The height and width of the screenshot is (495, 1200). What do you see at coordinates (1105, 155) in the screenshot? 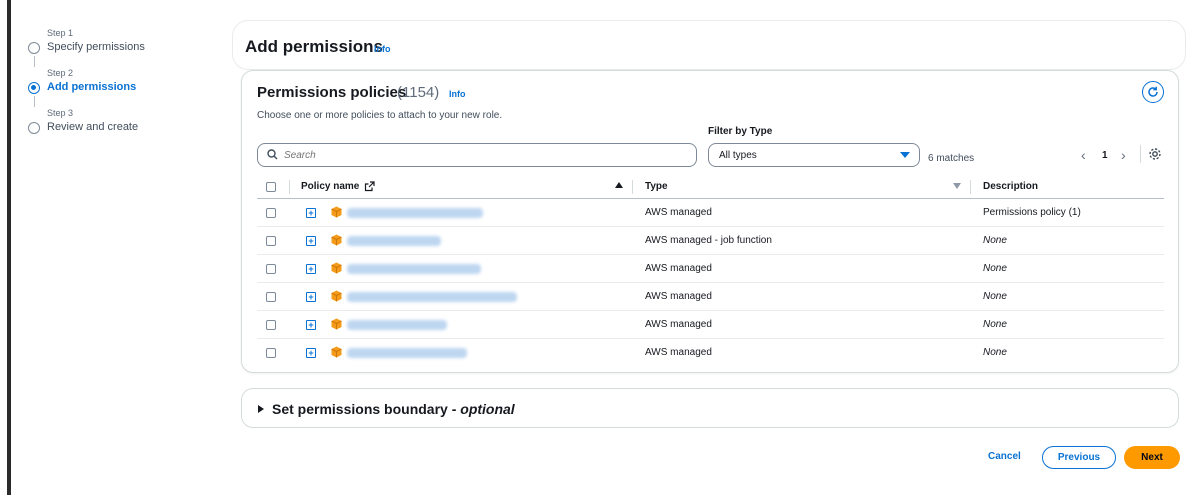
I see `current-page: 1` at bounding box center [1105, 155].